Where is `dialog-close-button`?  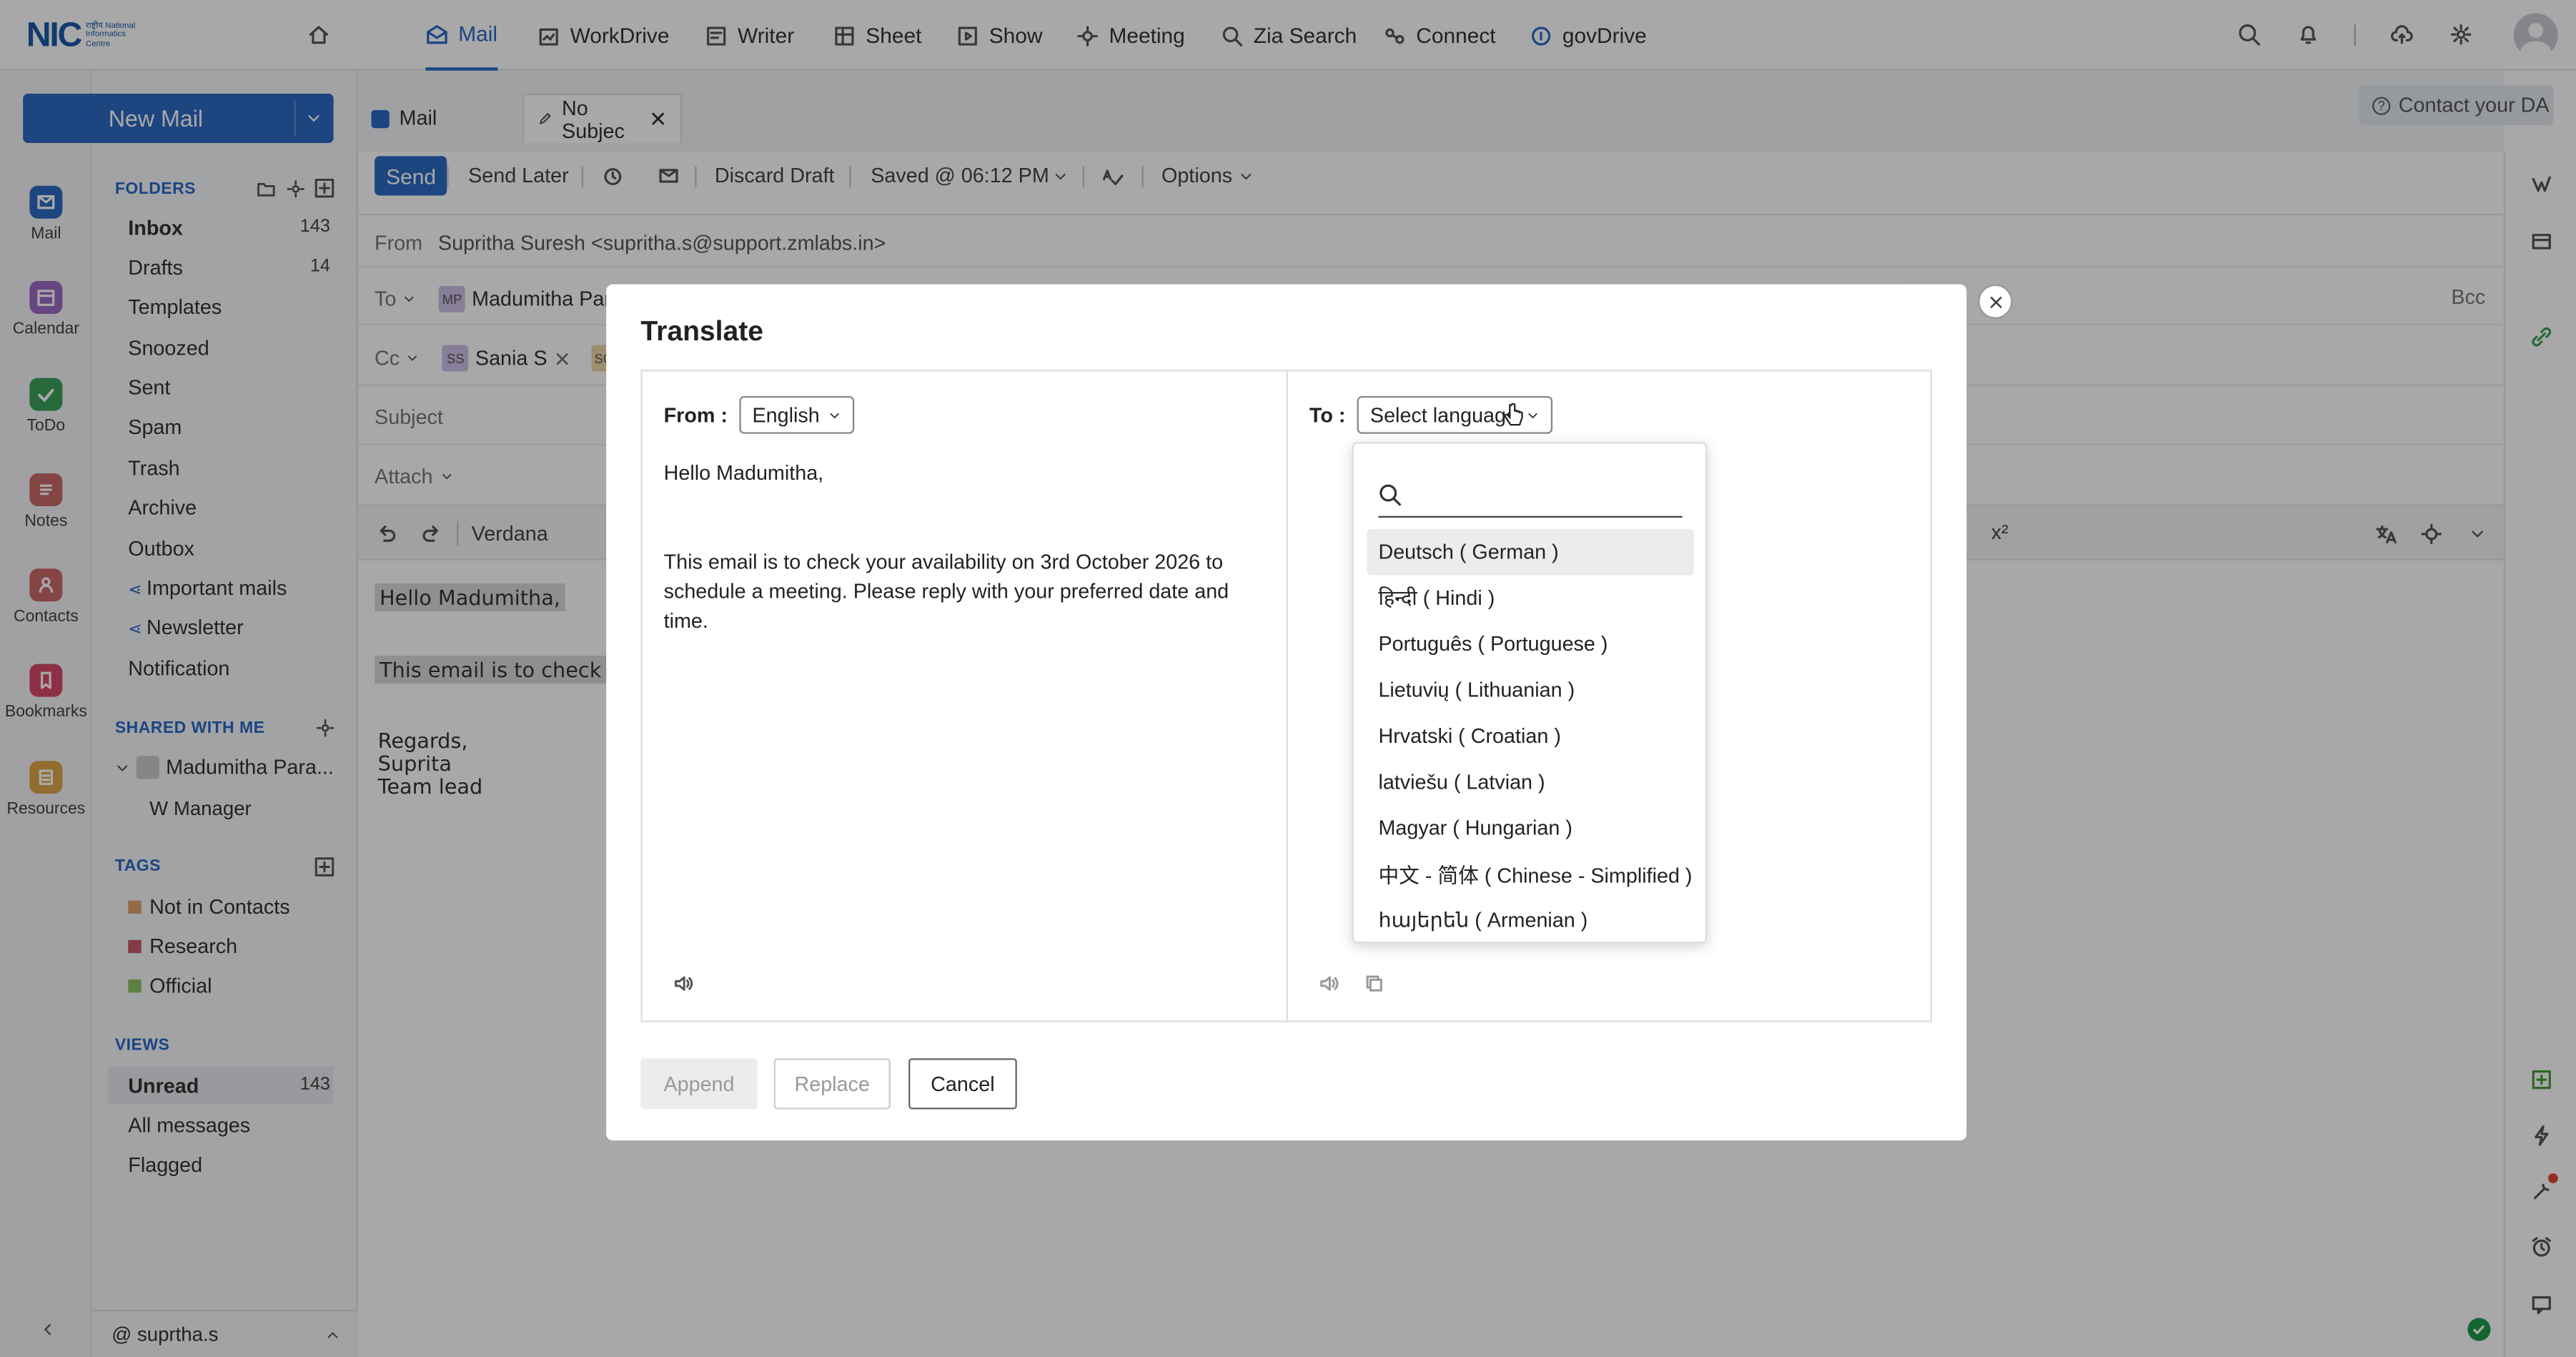 dialog-close-button is located at coordinates (1996, 301).